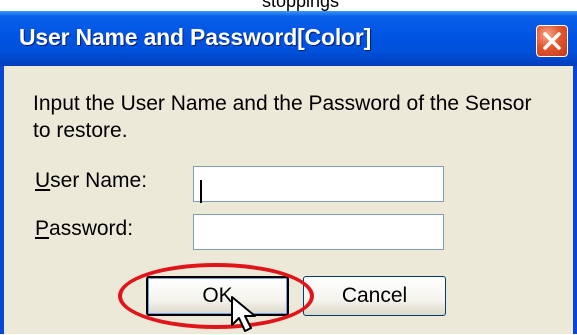  I want to click on window-border-right, so click(575, 200).